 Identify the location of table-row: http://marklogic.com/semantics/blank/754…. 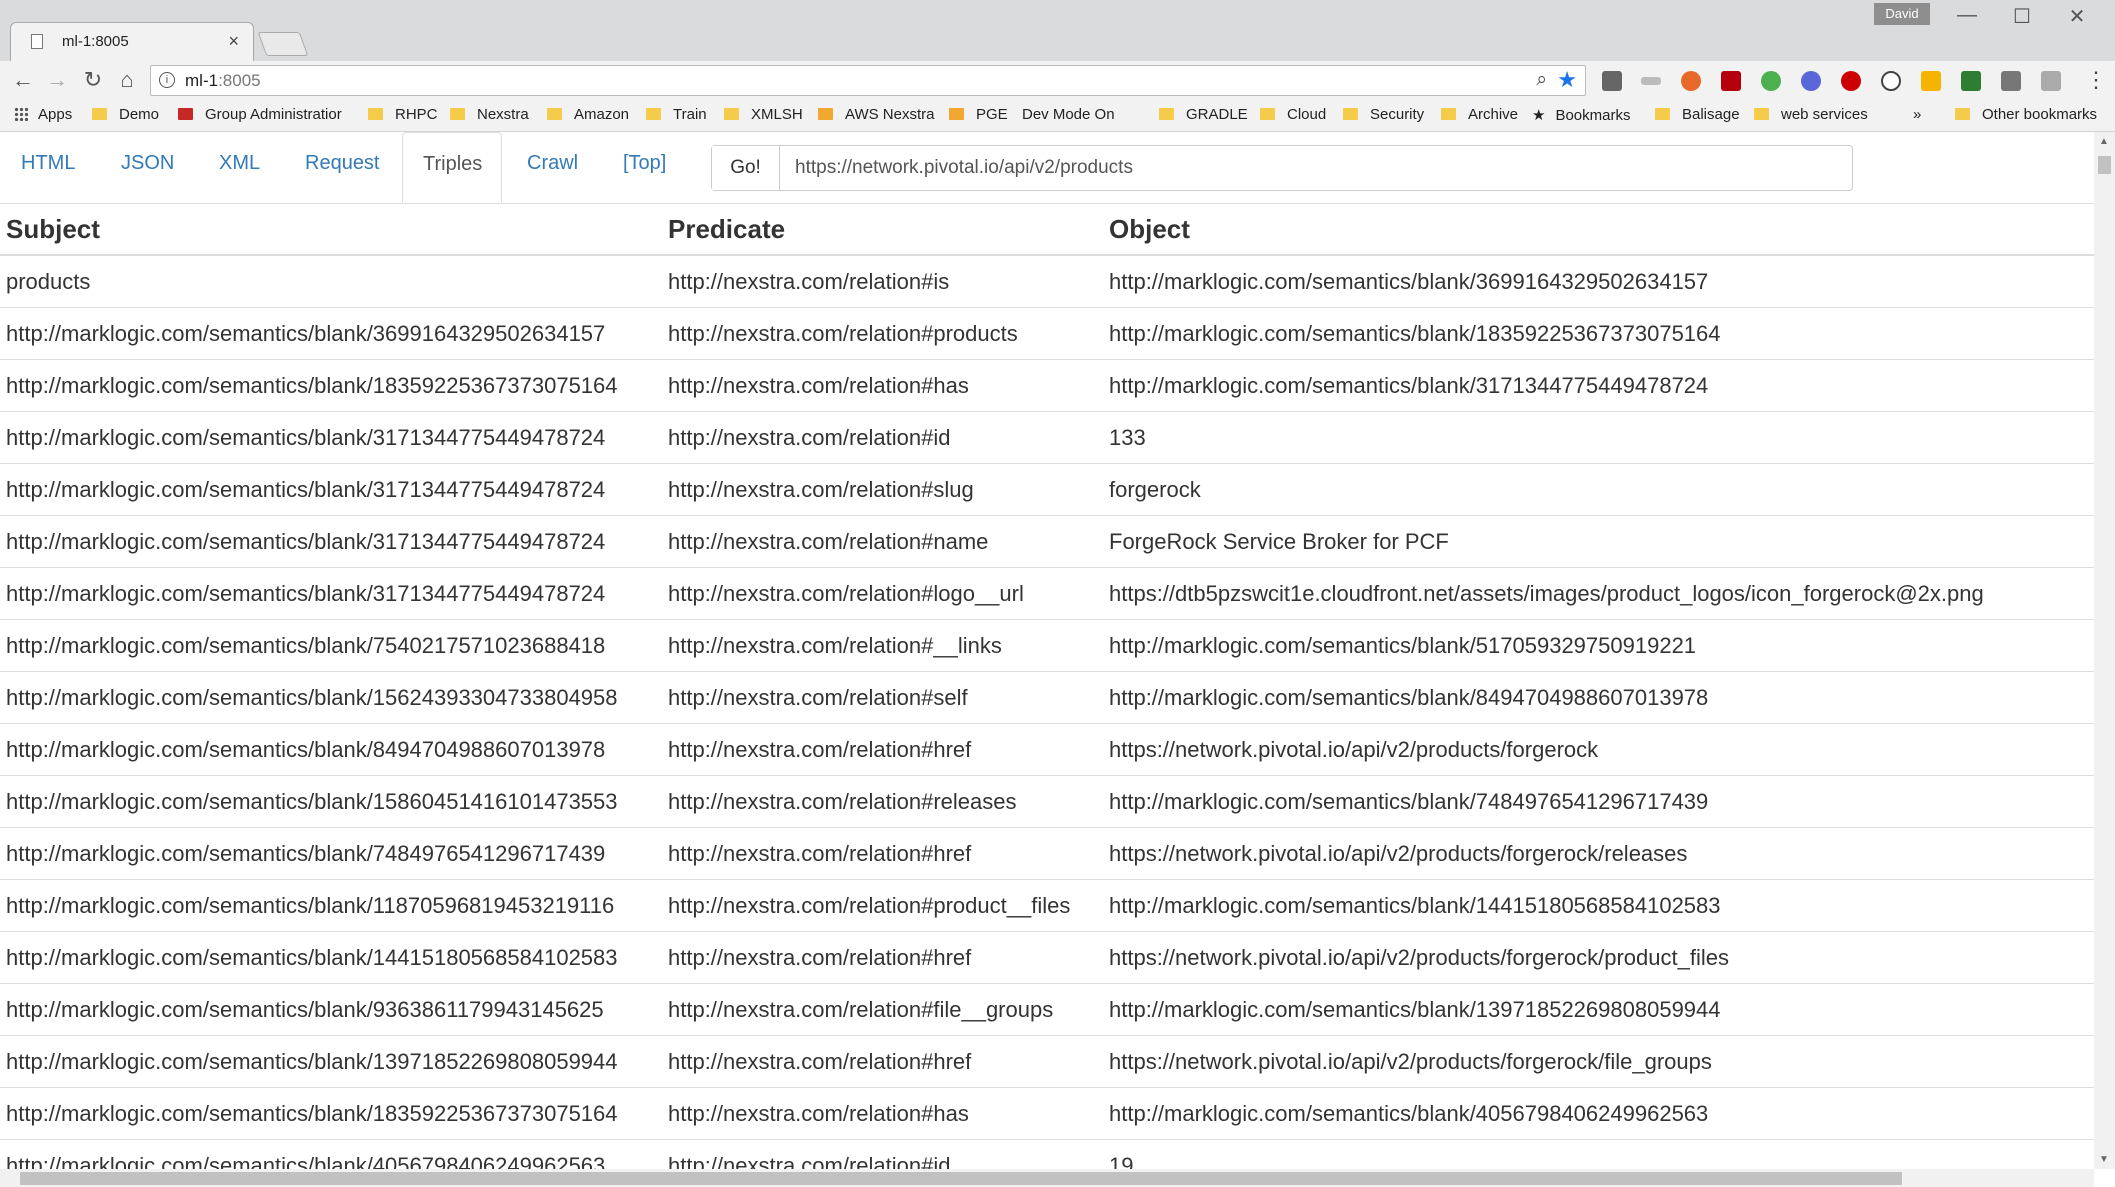
(1047, 645).